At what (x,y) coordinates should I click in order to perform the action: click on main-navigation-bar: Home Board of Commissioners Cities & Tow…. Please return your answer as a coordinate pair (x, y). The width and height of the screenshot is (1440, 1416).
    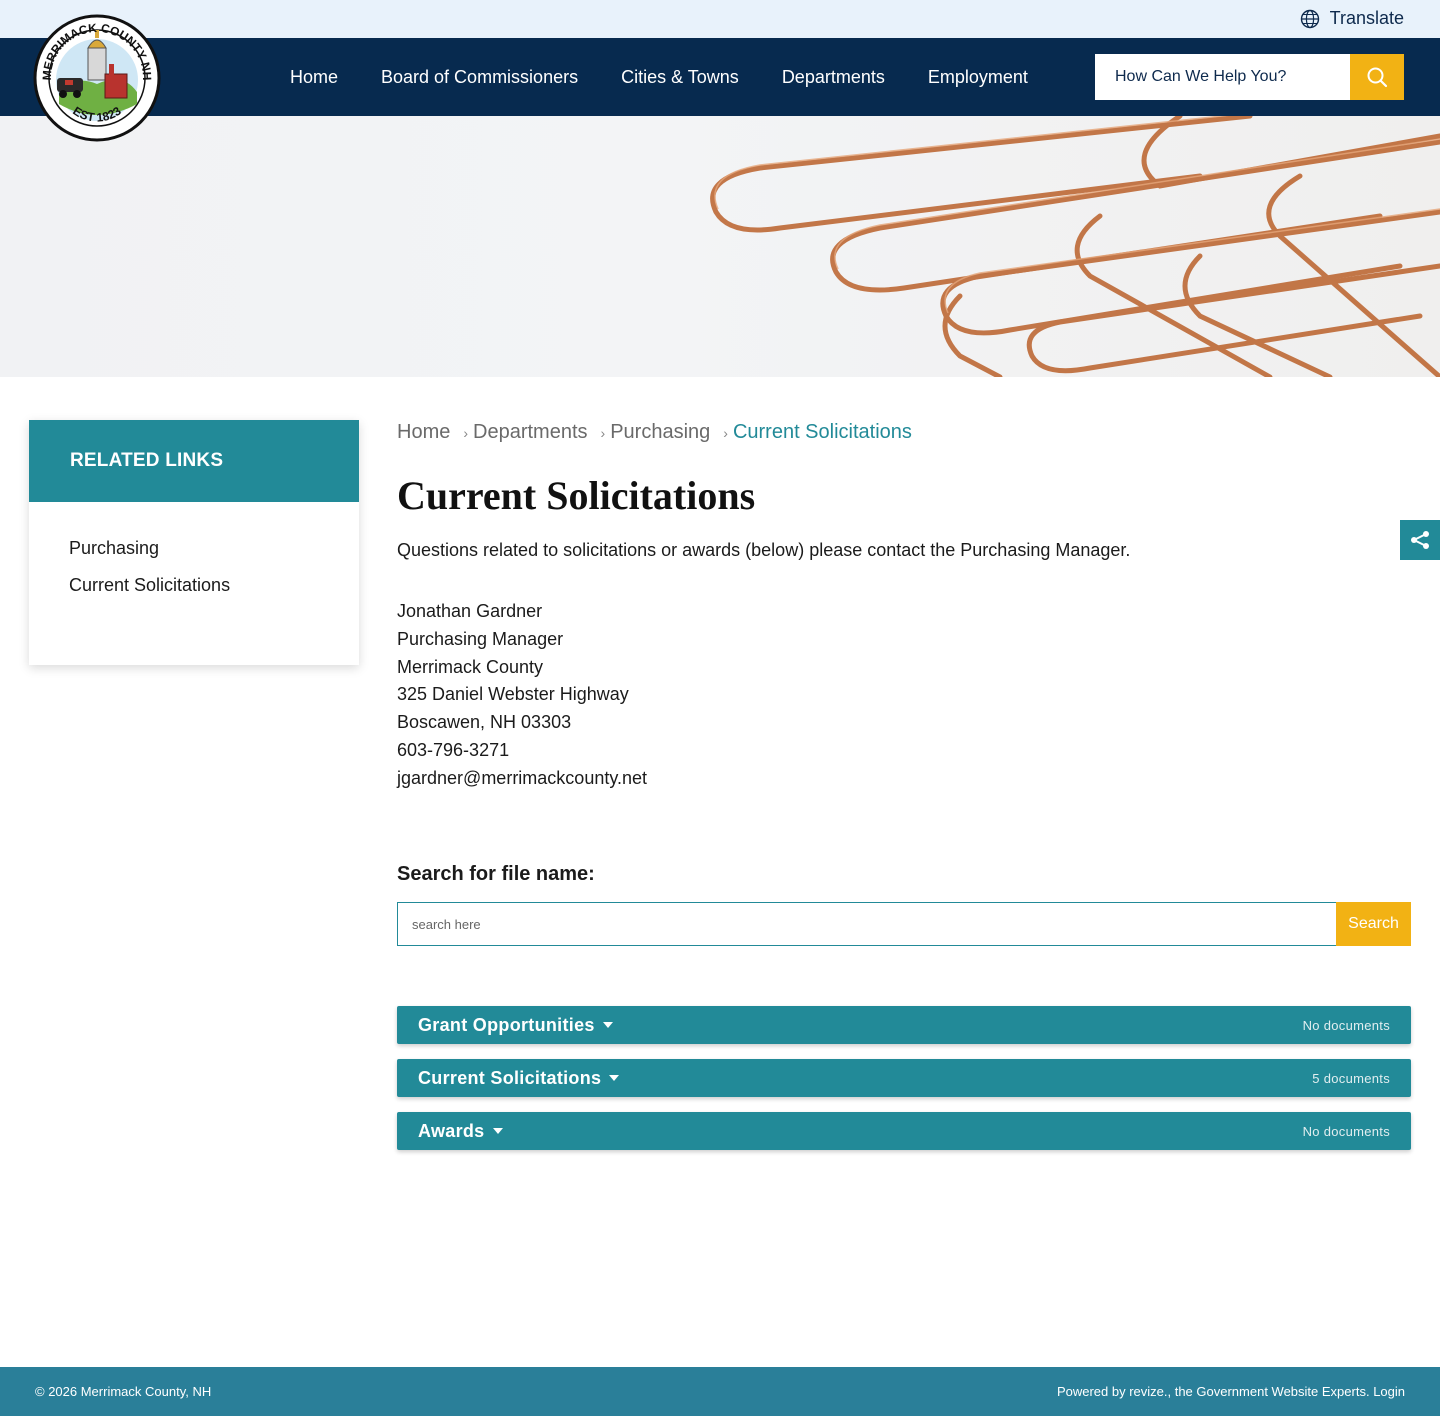
    Looking at the image, I should click on (720, 77).